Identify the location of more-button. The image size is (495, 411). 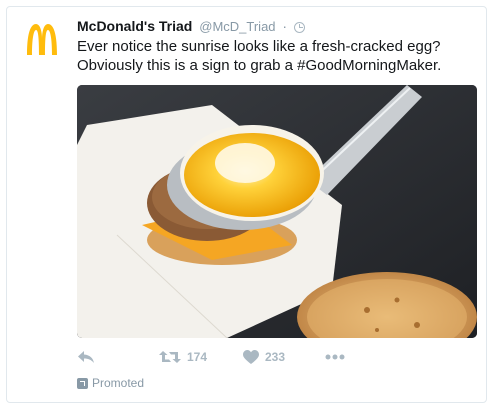
(335, 357).